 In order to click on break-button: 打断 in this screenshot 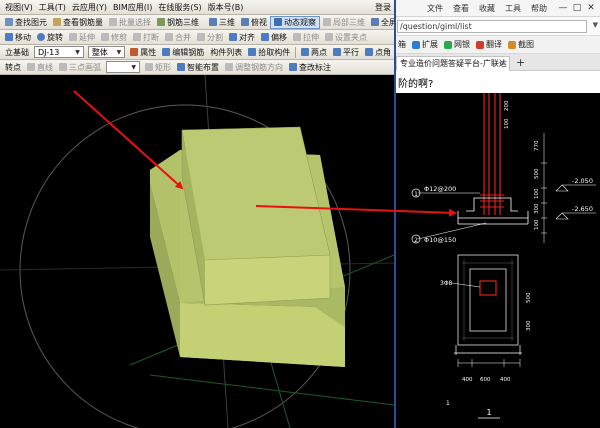, I will do `click(146, 37)`.